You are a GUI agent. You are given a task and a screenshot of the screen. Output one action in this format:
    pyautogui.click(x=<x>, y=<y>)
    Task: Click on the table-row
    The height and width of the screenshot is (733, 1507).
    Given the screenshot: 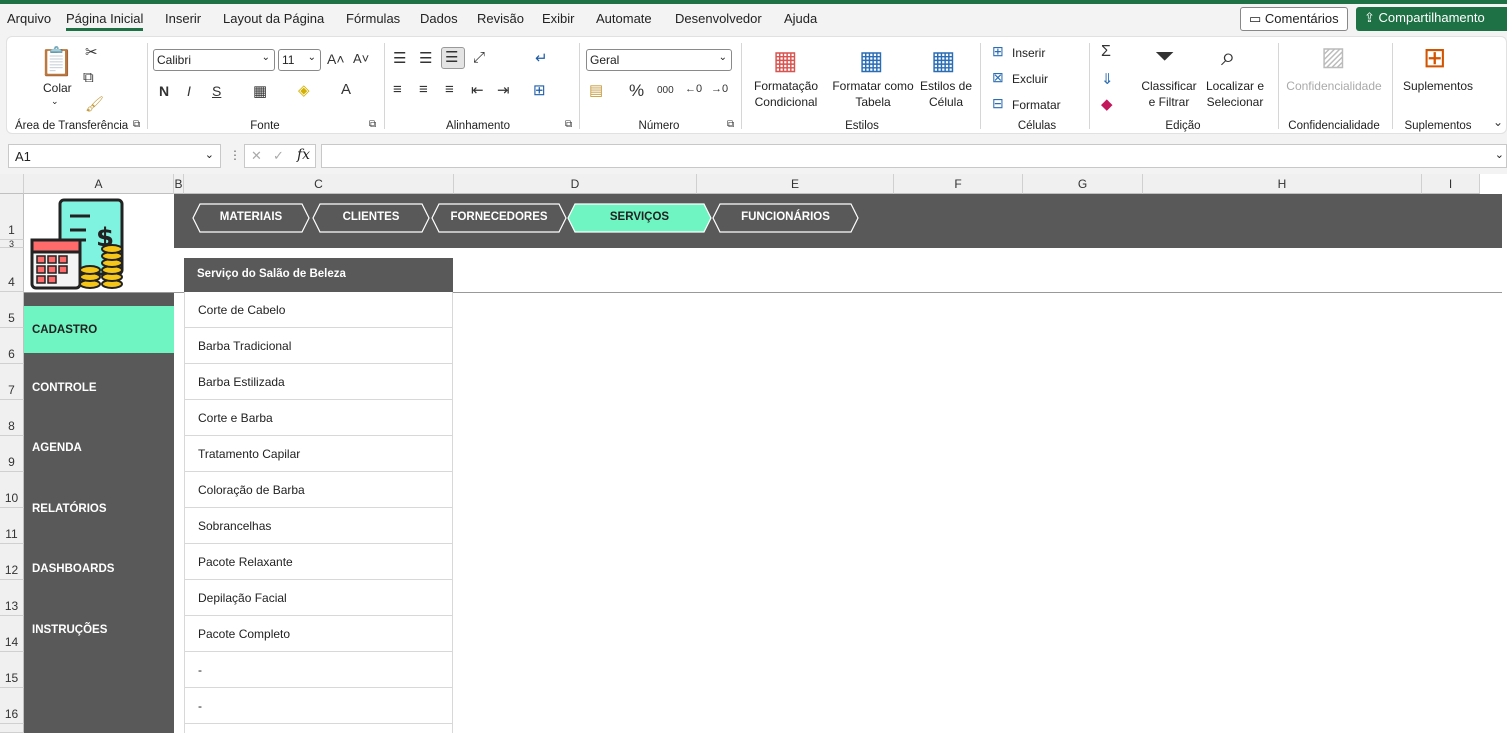 What is the action you would take?
    pyautogui.click(x=318, y=728)
    